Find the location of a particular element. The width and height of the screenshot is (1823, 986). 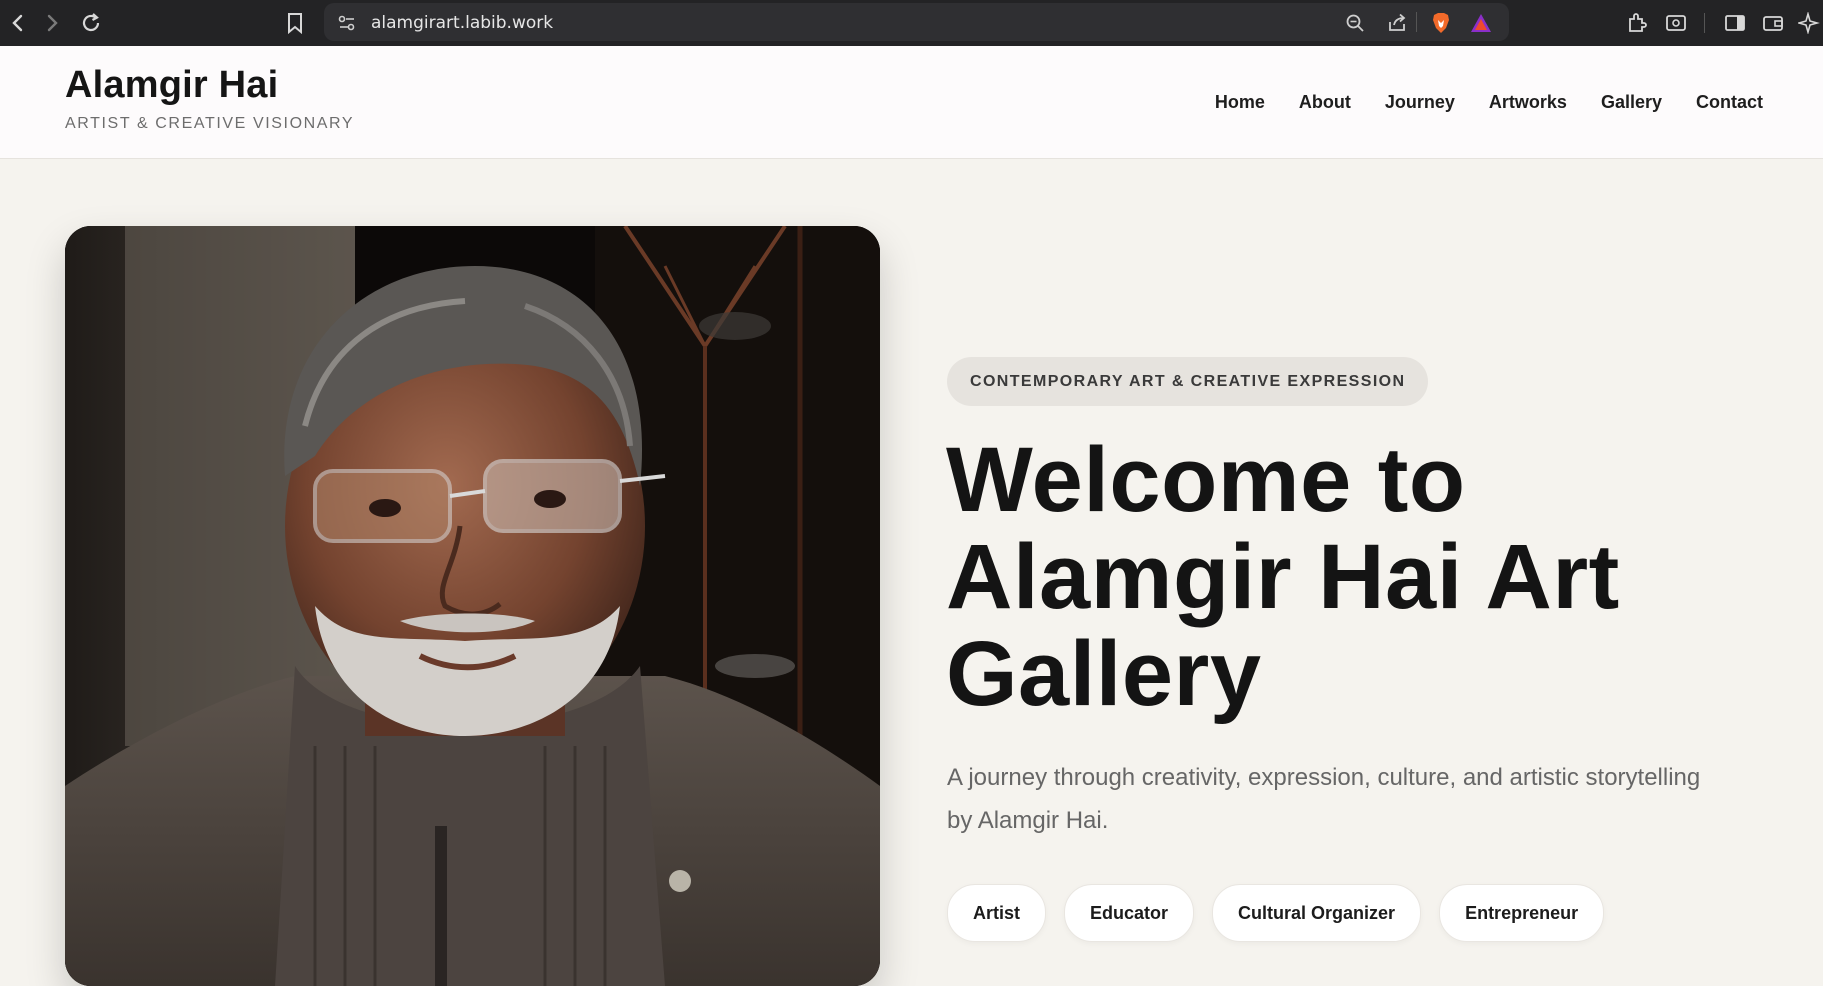

nav-artworks: Artworks is located at coordinates (1528, 102).